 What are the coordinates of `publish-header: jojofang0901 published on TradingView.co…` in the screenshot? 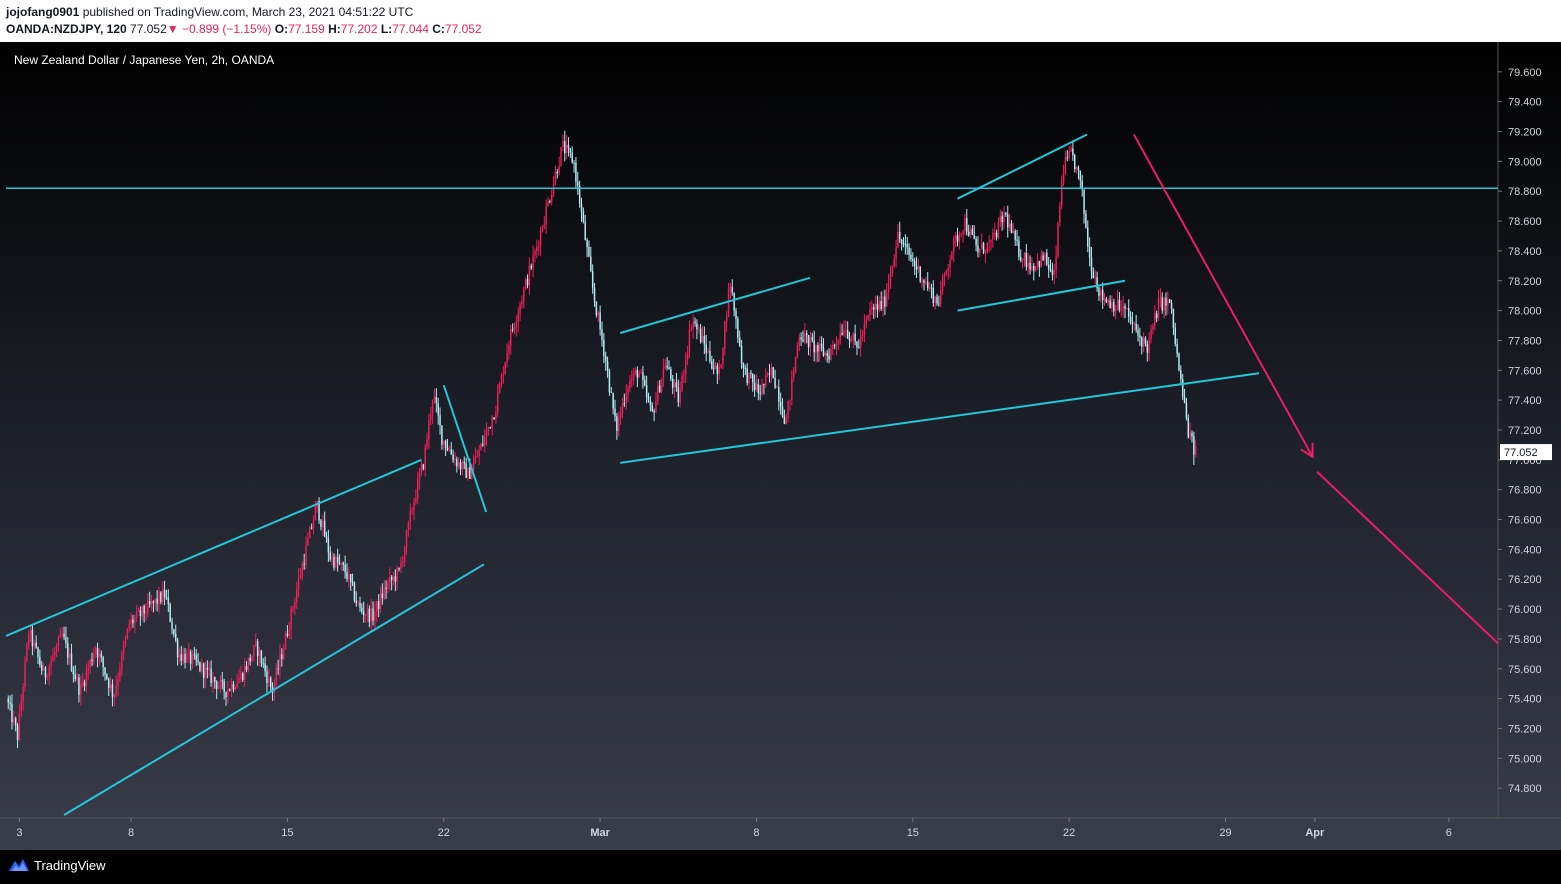 It's located at (780, 21).